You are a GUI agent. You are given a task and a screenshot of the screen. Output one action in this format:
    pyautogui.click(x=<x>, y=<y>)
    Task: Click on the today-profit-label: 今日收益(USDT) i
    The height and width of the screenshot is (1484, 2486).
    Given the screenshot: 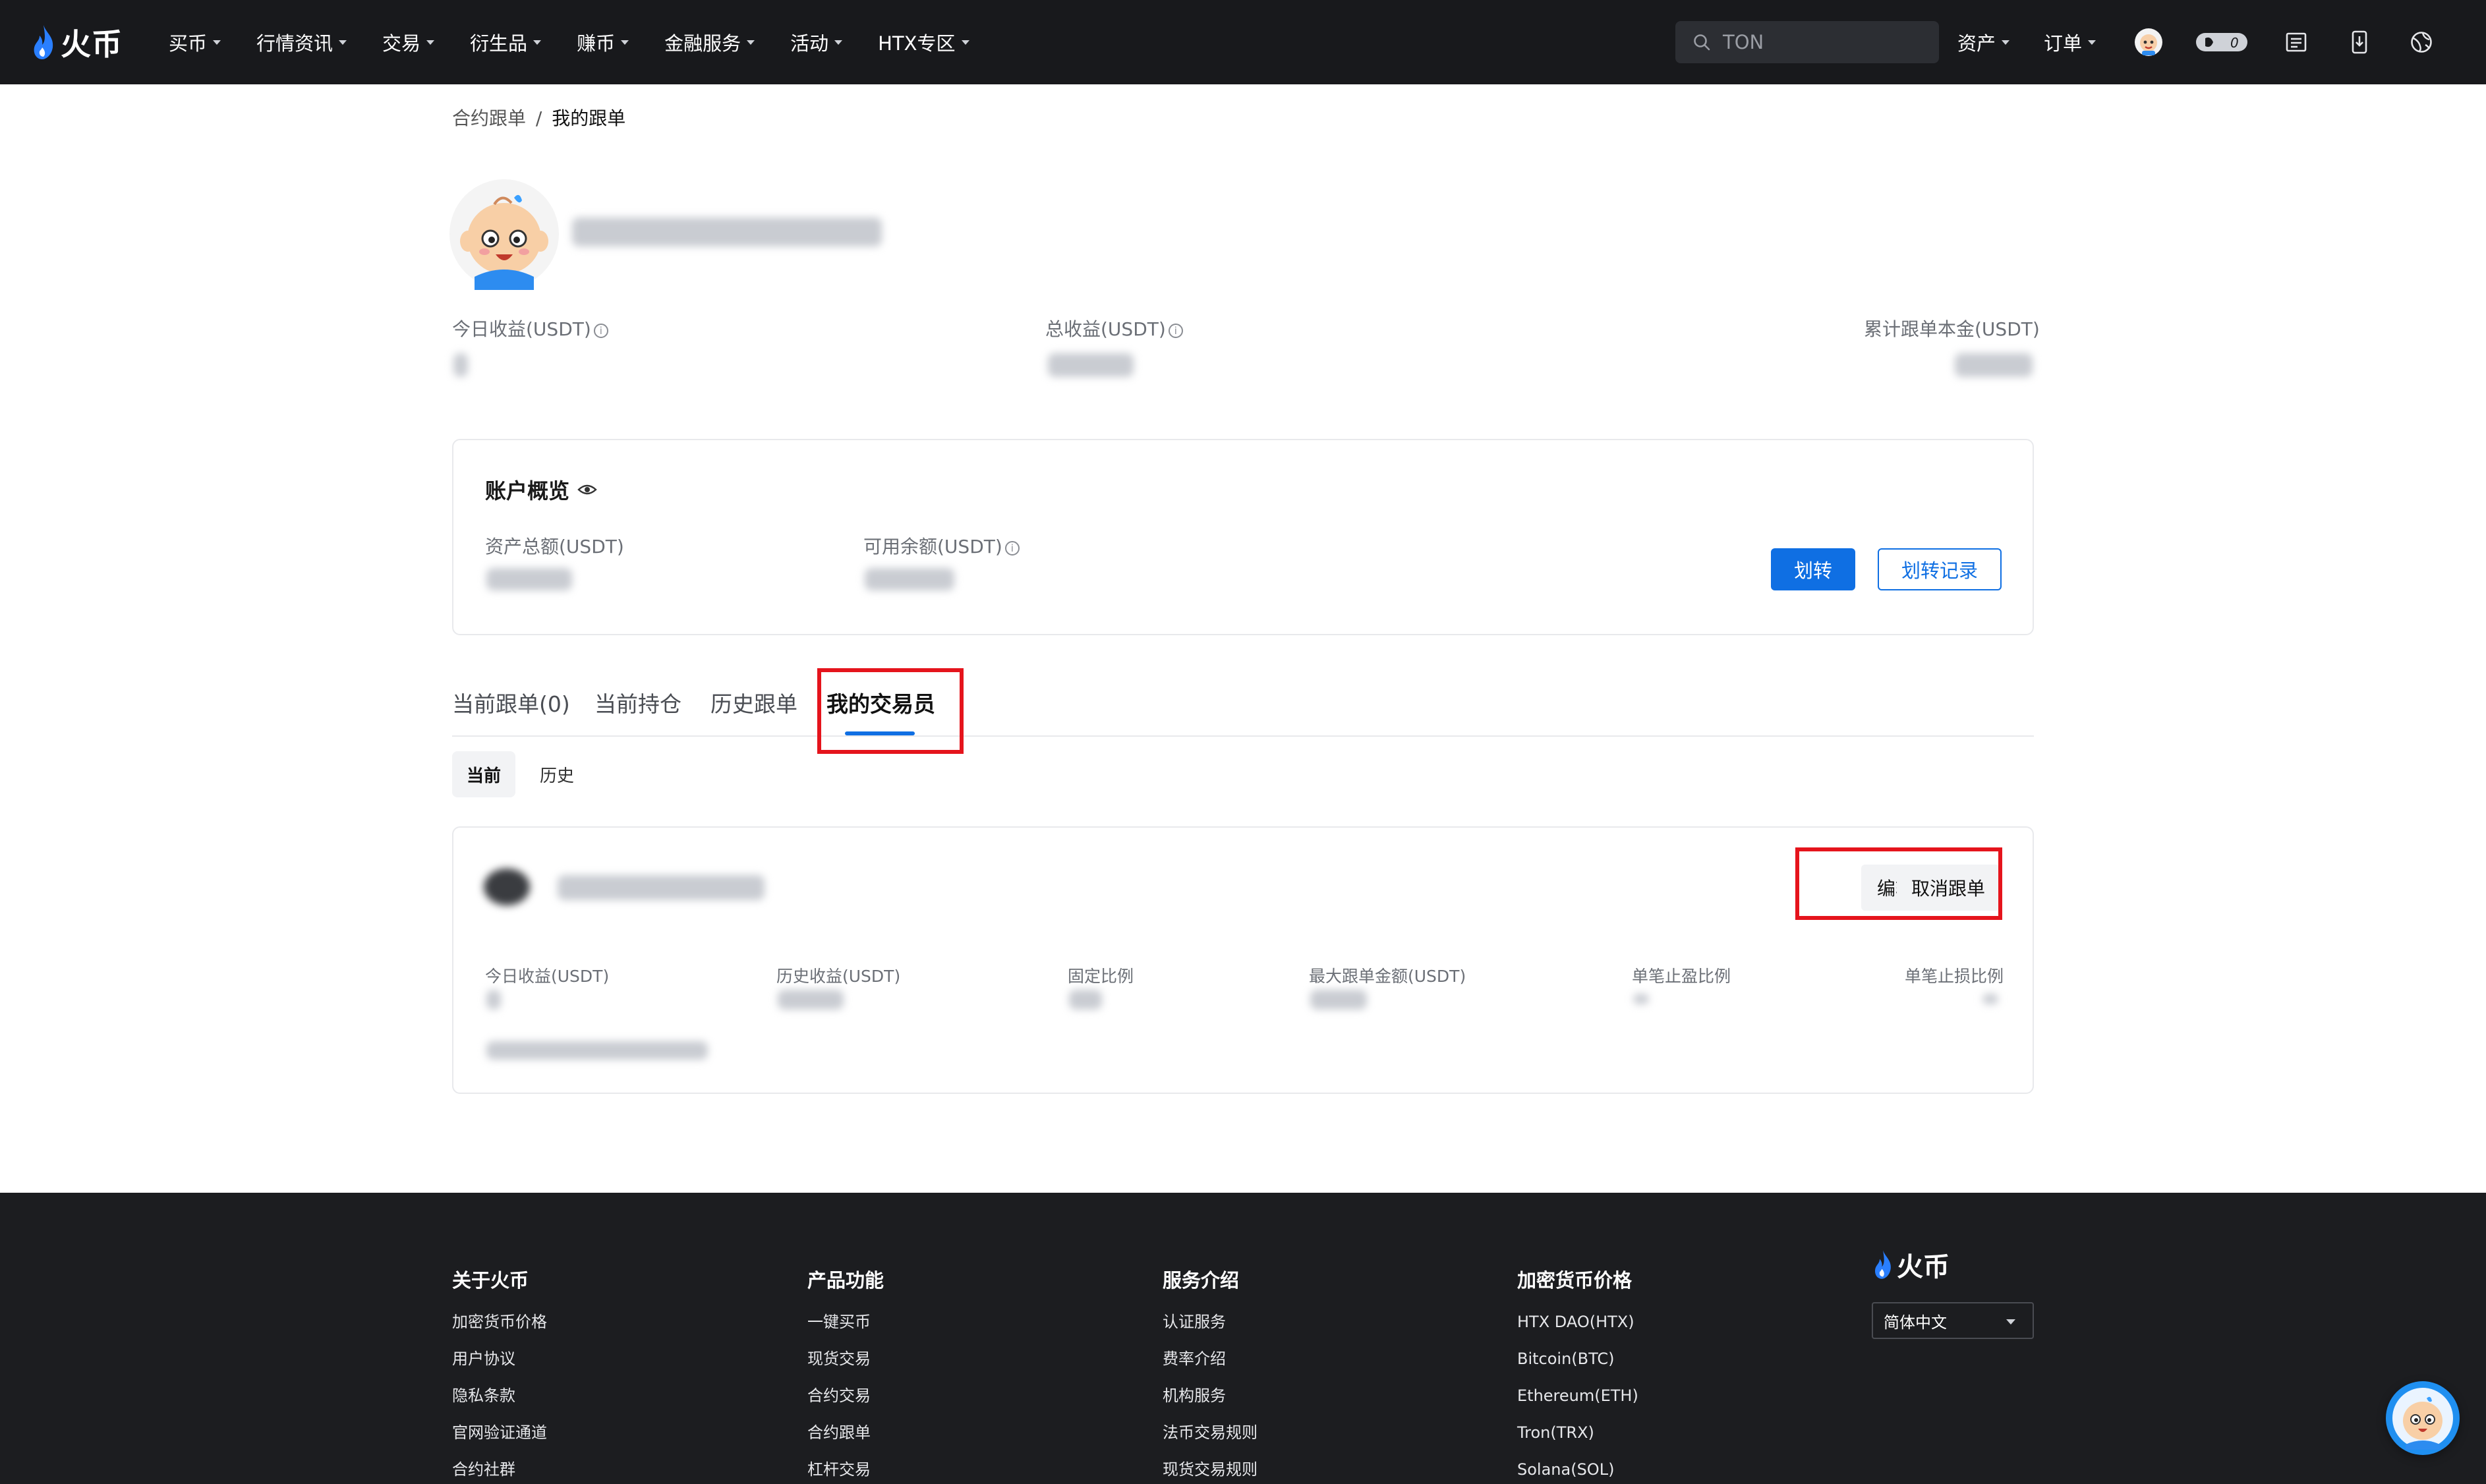 What is the action you would take?
    pyautogui.click(x=530, y=328)
    